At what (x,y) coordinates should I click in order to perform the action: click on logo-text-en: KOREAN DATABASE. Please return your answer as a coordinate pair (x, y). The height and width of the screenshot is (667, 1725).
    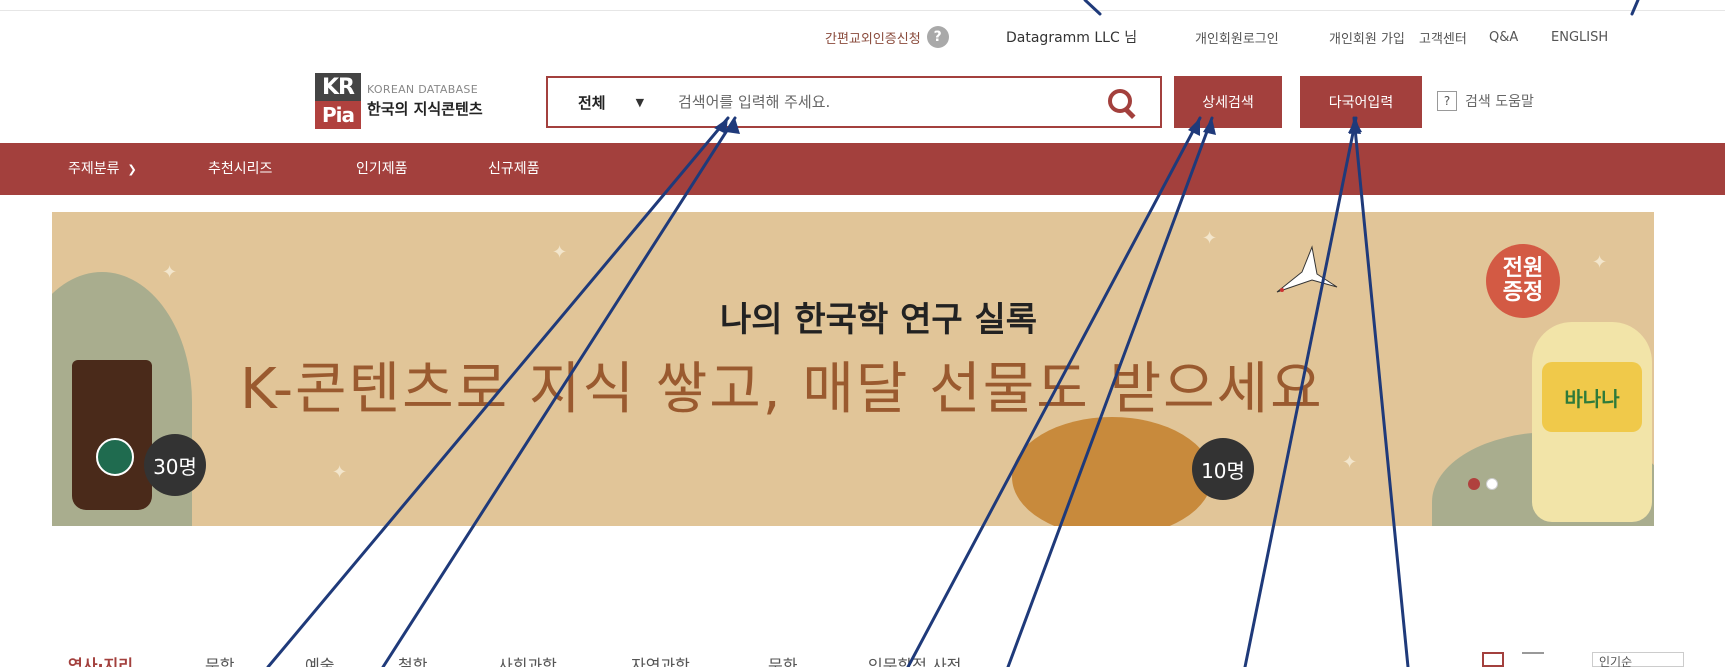
    Looking at the image, I should click on (422, 89).